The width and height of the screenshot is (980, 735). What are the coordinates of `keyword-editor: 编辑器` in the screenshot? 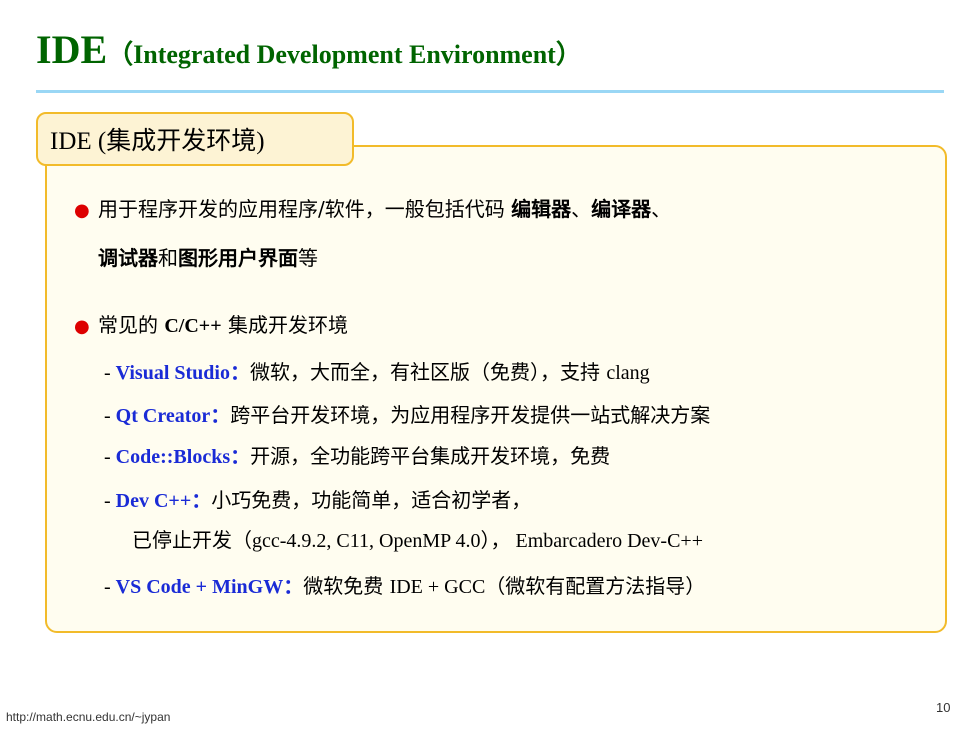 It's located at (541, 209).